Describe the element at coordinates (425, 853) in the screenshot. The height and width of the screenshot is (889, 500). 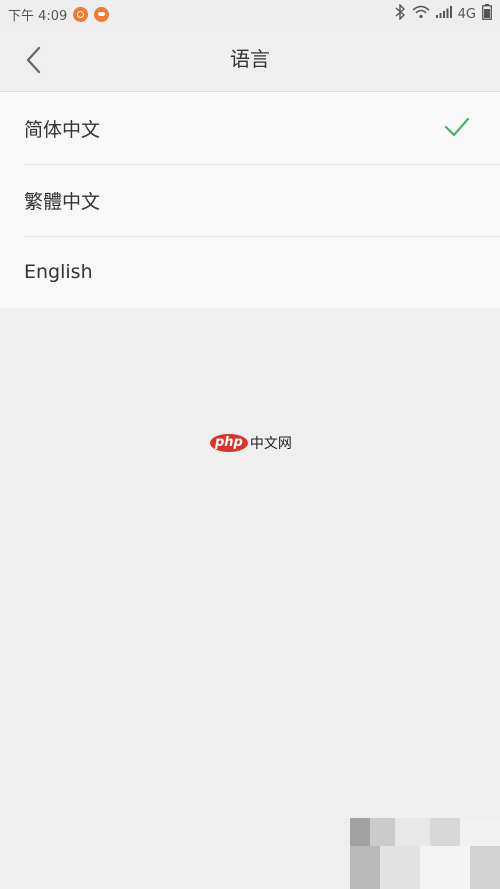
I see `pixelated-corner` at that location.